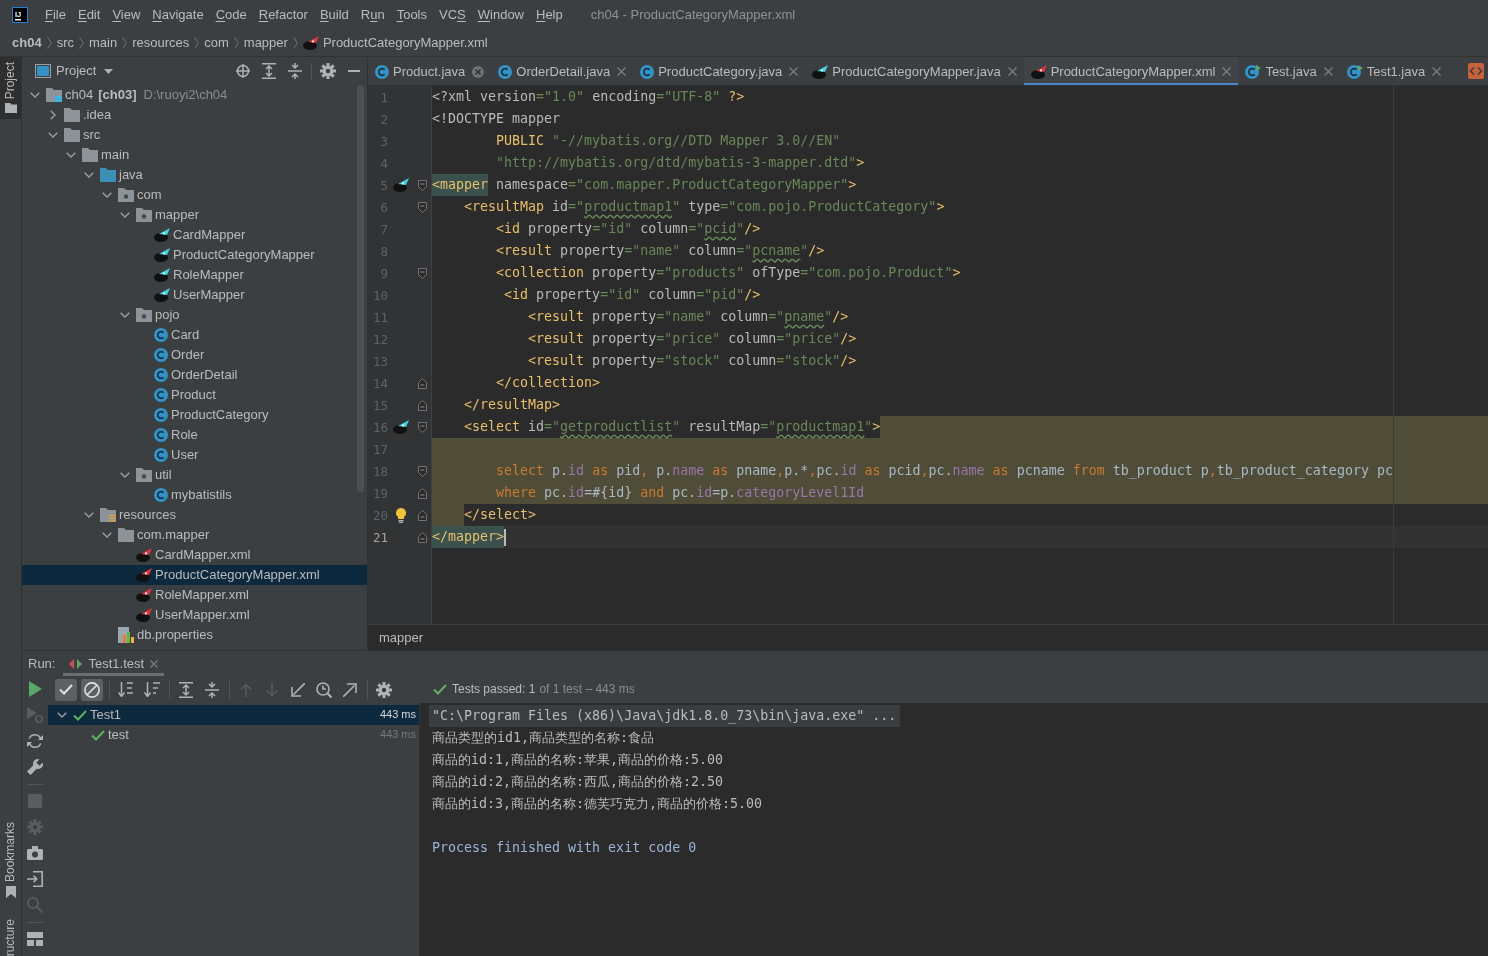  Describe the element at coordinates (121, 175) in the screenshot. I see `tree-item: java` at that location.